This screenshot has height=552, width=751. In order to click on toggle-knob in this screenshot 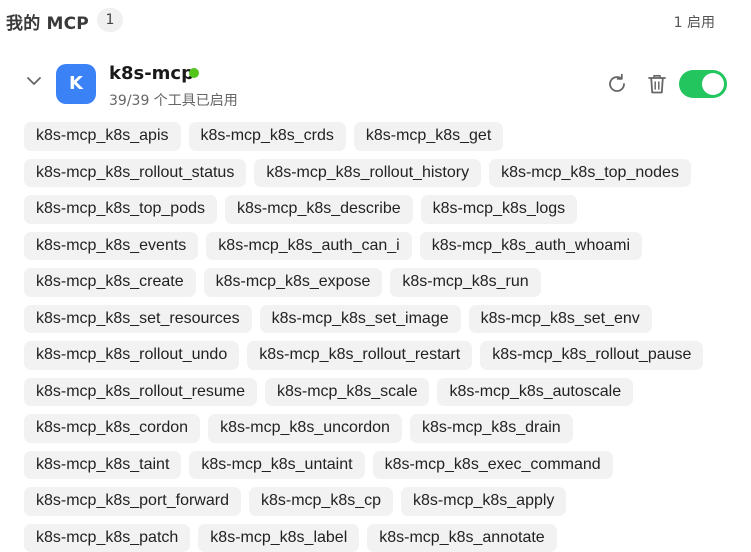, I will do `click(713, 84)`.